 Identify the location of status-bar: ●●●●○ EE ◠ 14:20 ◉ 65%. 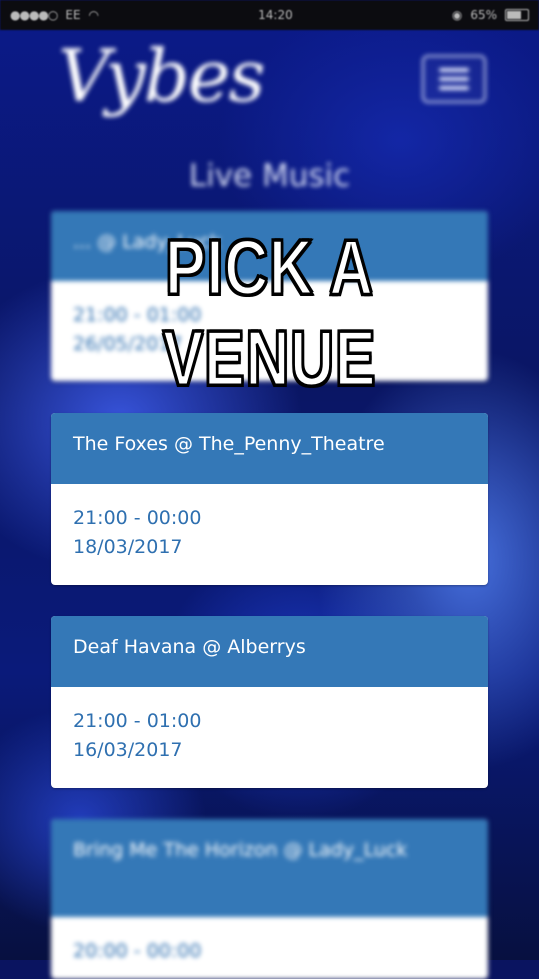
(269, 15).